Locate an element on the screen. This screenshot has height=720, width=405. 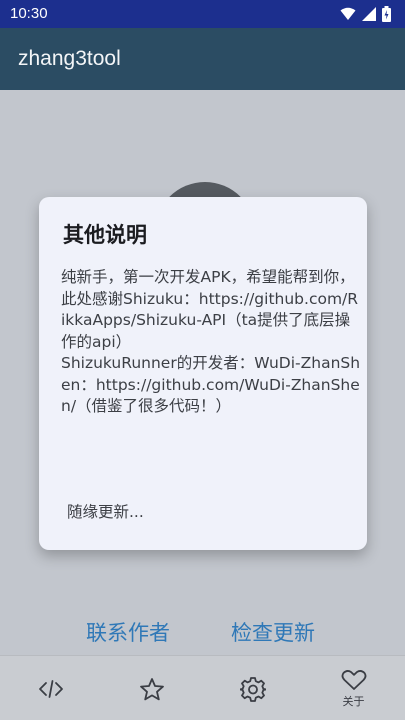
battery-icon is located at coordinates (386, 14).